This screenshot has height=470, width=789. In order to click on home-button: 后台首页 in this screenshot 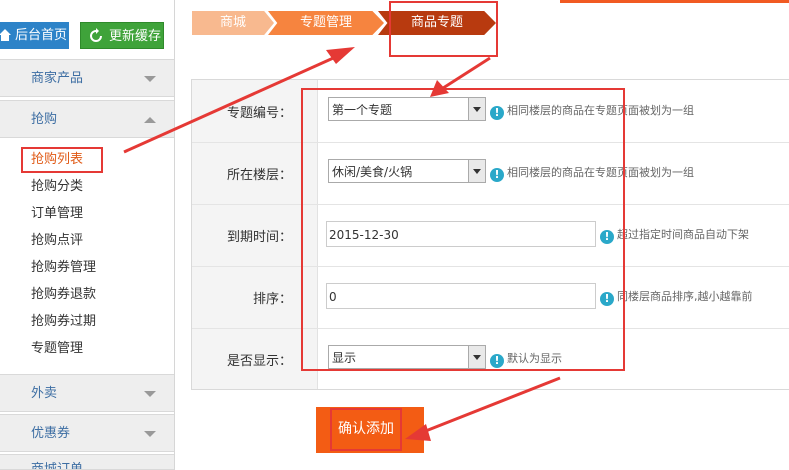, I will do `click(34, 35)`.